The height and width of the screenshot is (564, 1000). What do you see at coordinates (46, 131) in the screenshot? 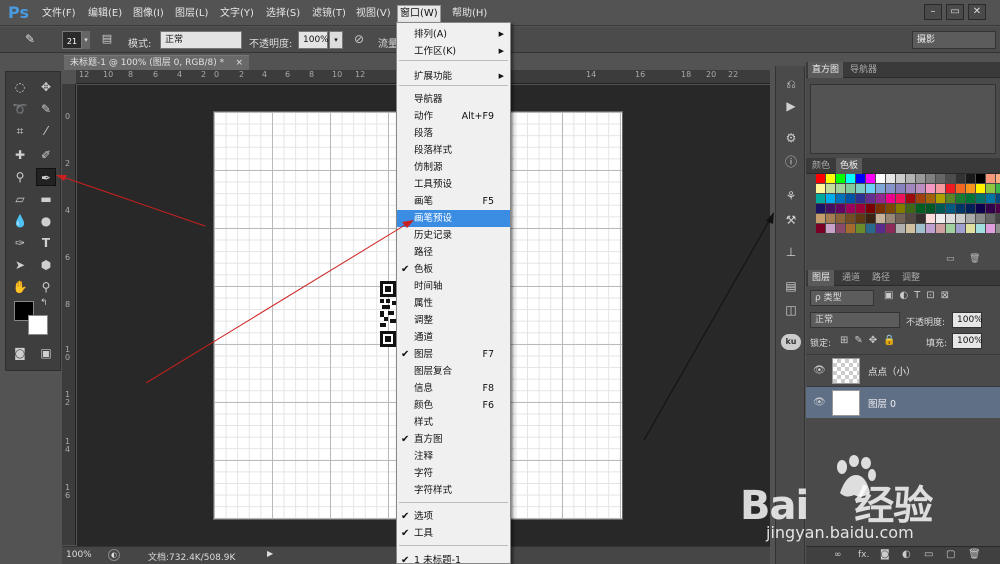
I see `eyedropper-tool-icon: ⁄` at bounding box center [46, 131].